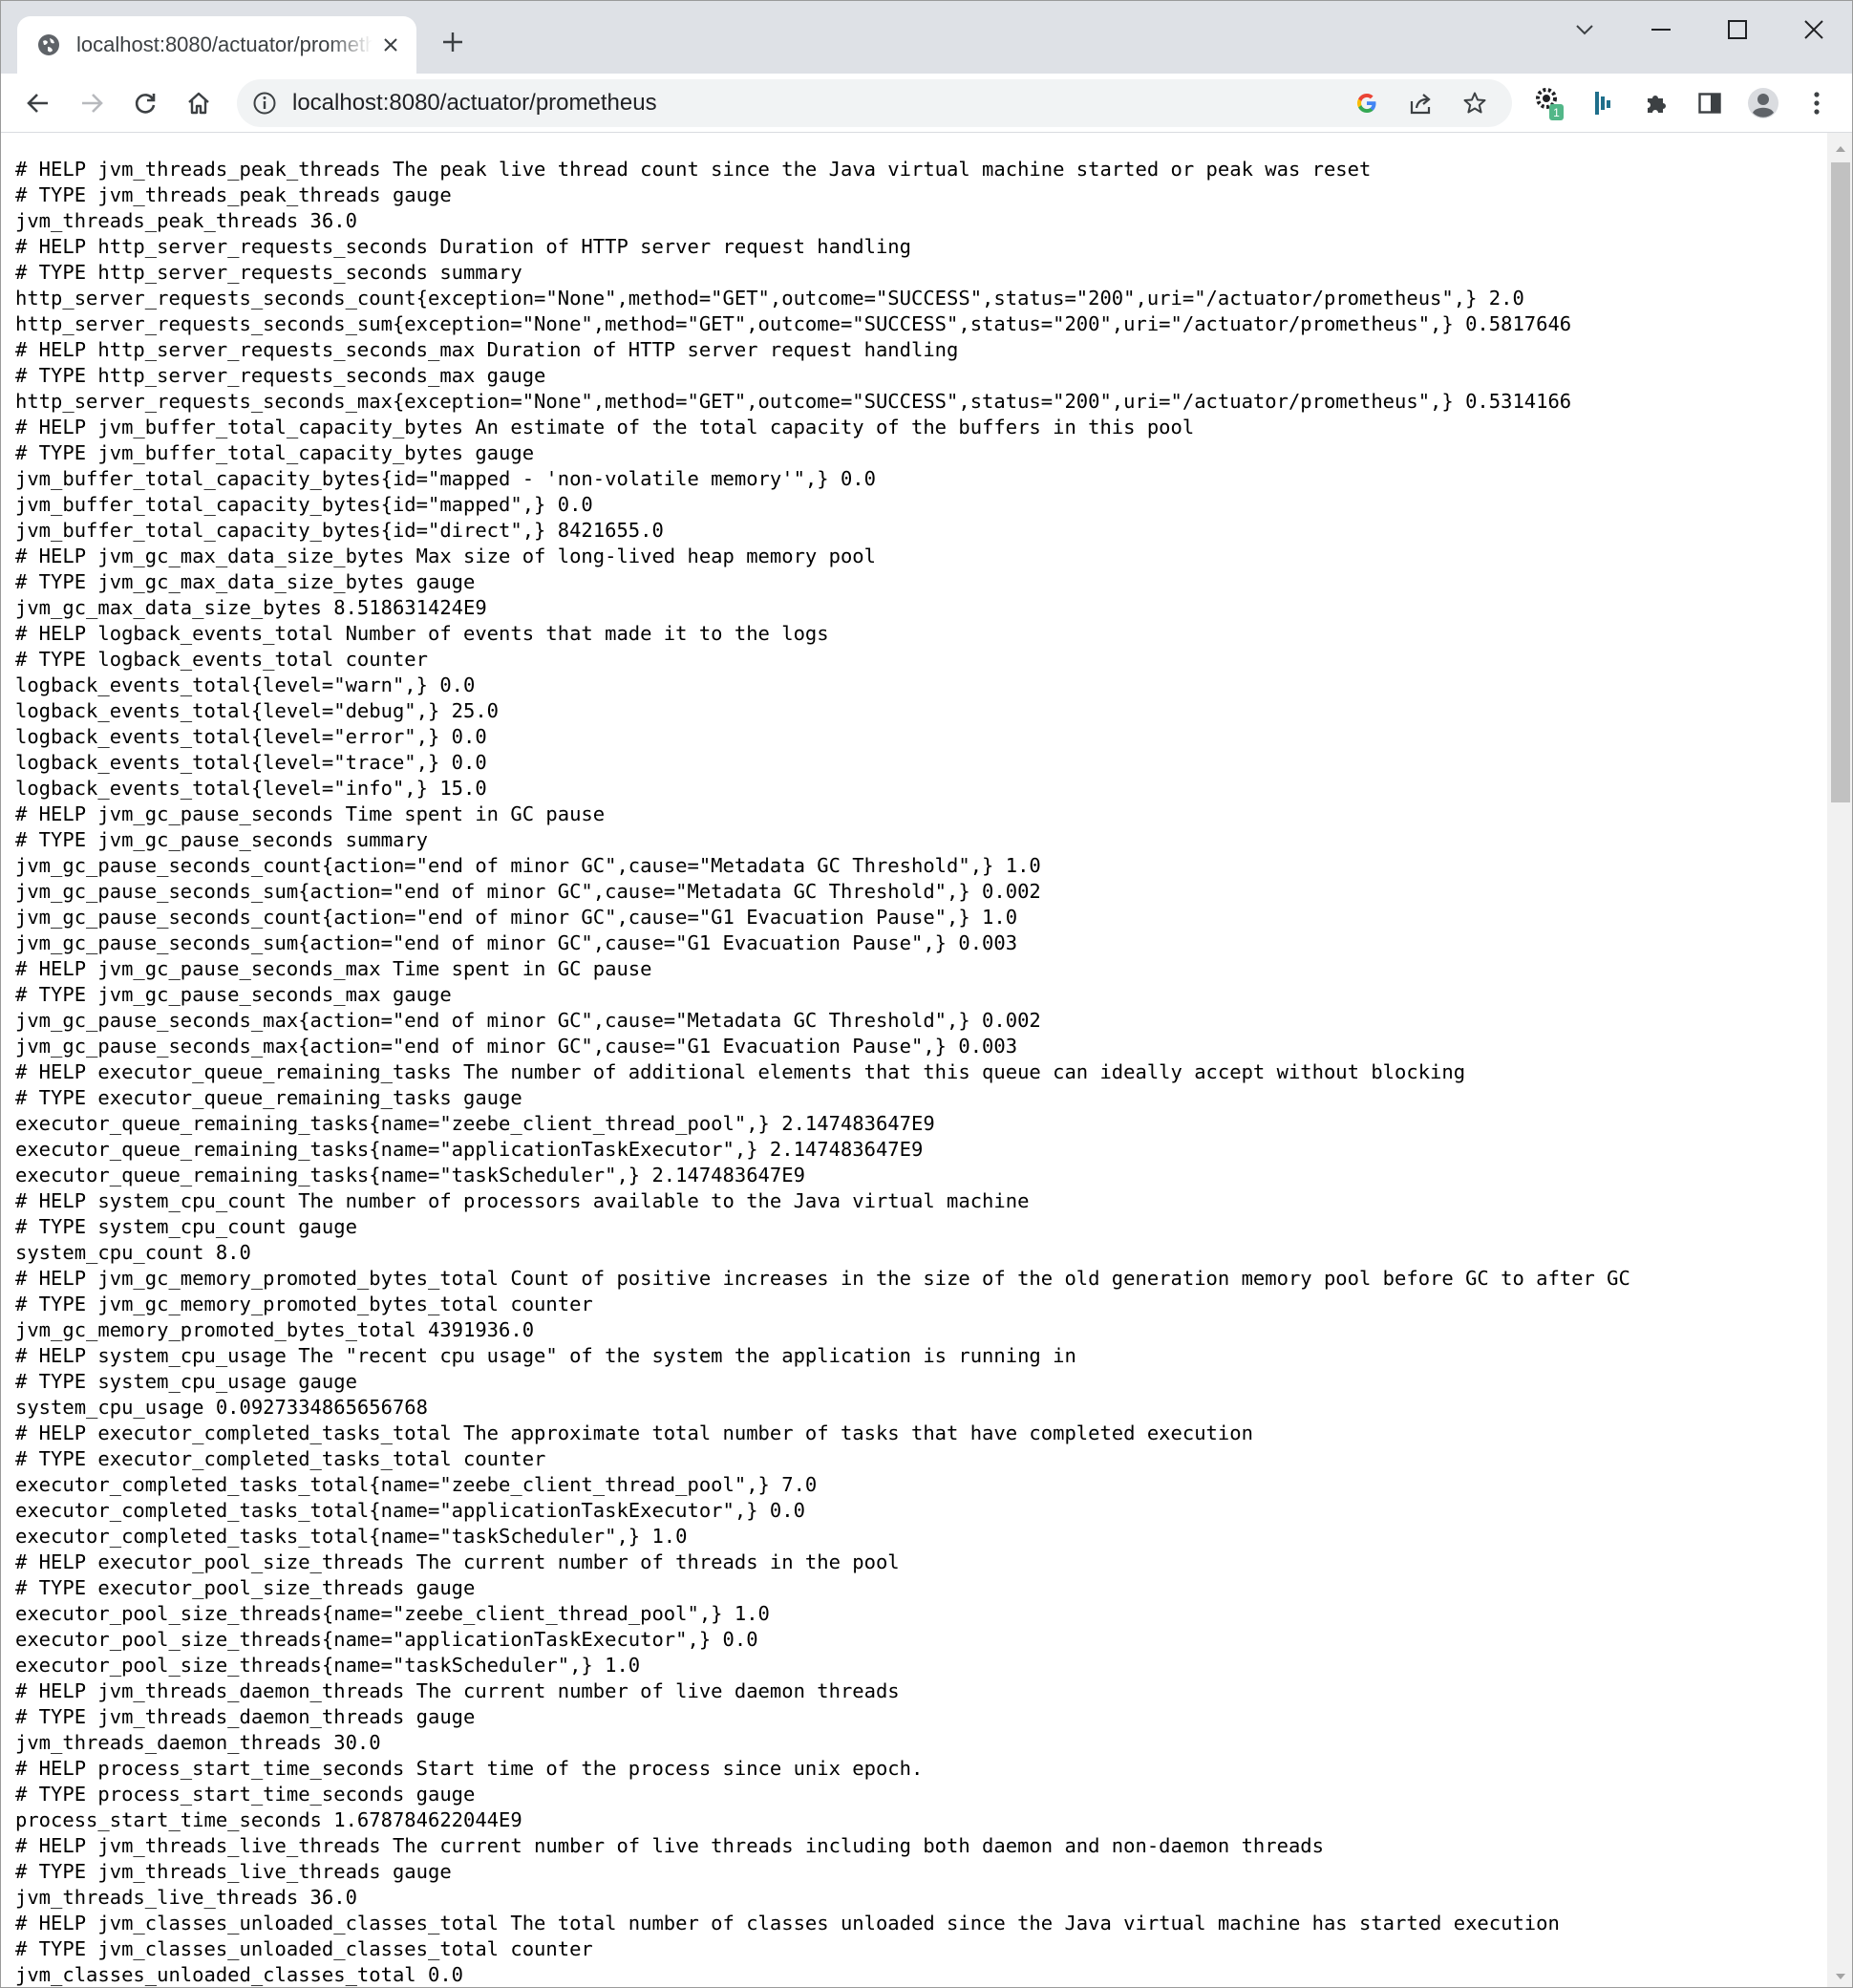 The height and width of the screenshot is (1988, 1853). What do you see at coordinates (234, 194) in the screenshot?
I see `metric-comment-line: # TYPE jvm_threads_peak_threads gauge` at bounding box center [234, 194].